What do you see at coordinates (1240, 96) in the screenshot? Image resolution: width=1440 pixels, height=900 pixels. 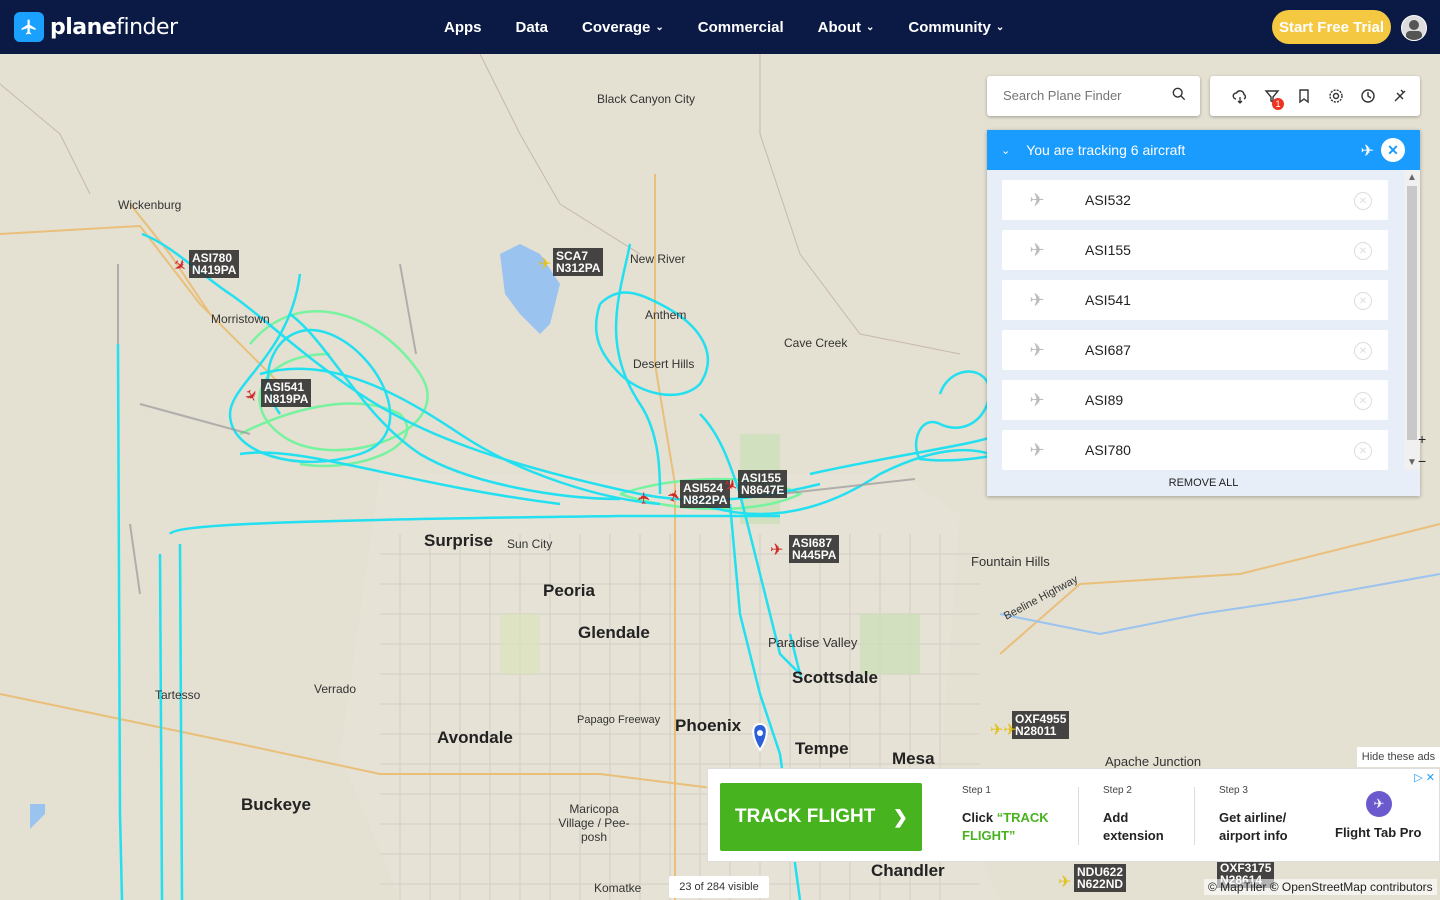 I see `weather-icon` at bounding box center [1240, 96].